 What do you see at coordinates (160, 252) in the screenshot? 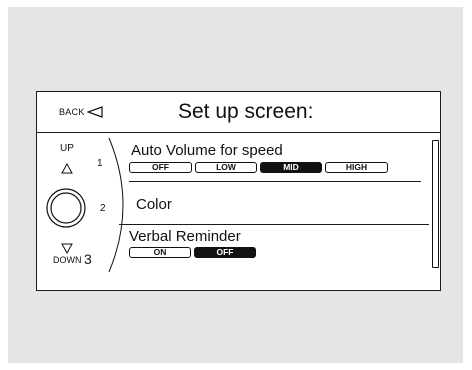
I see `verbal-reminder-option-on: ON` at bounding box center [160, 252].